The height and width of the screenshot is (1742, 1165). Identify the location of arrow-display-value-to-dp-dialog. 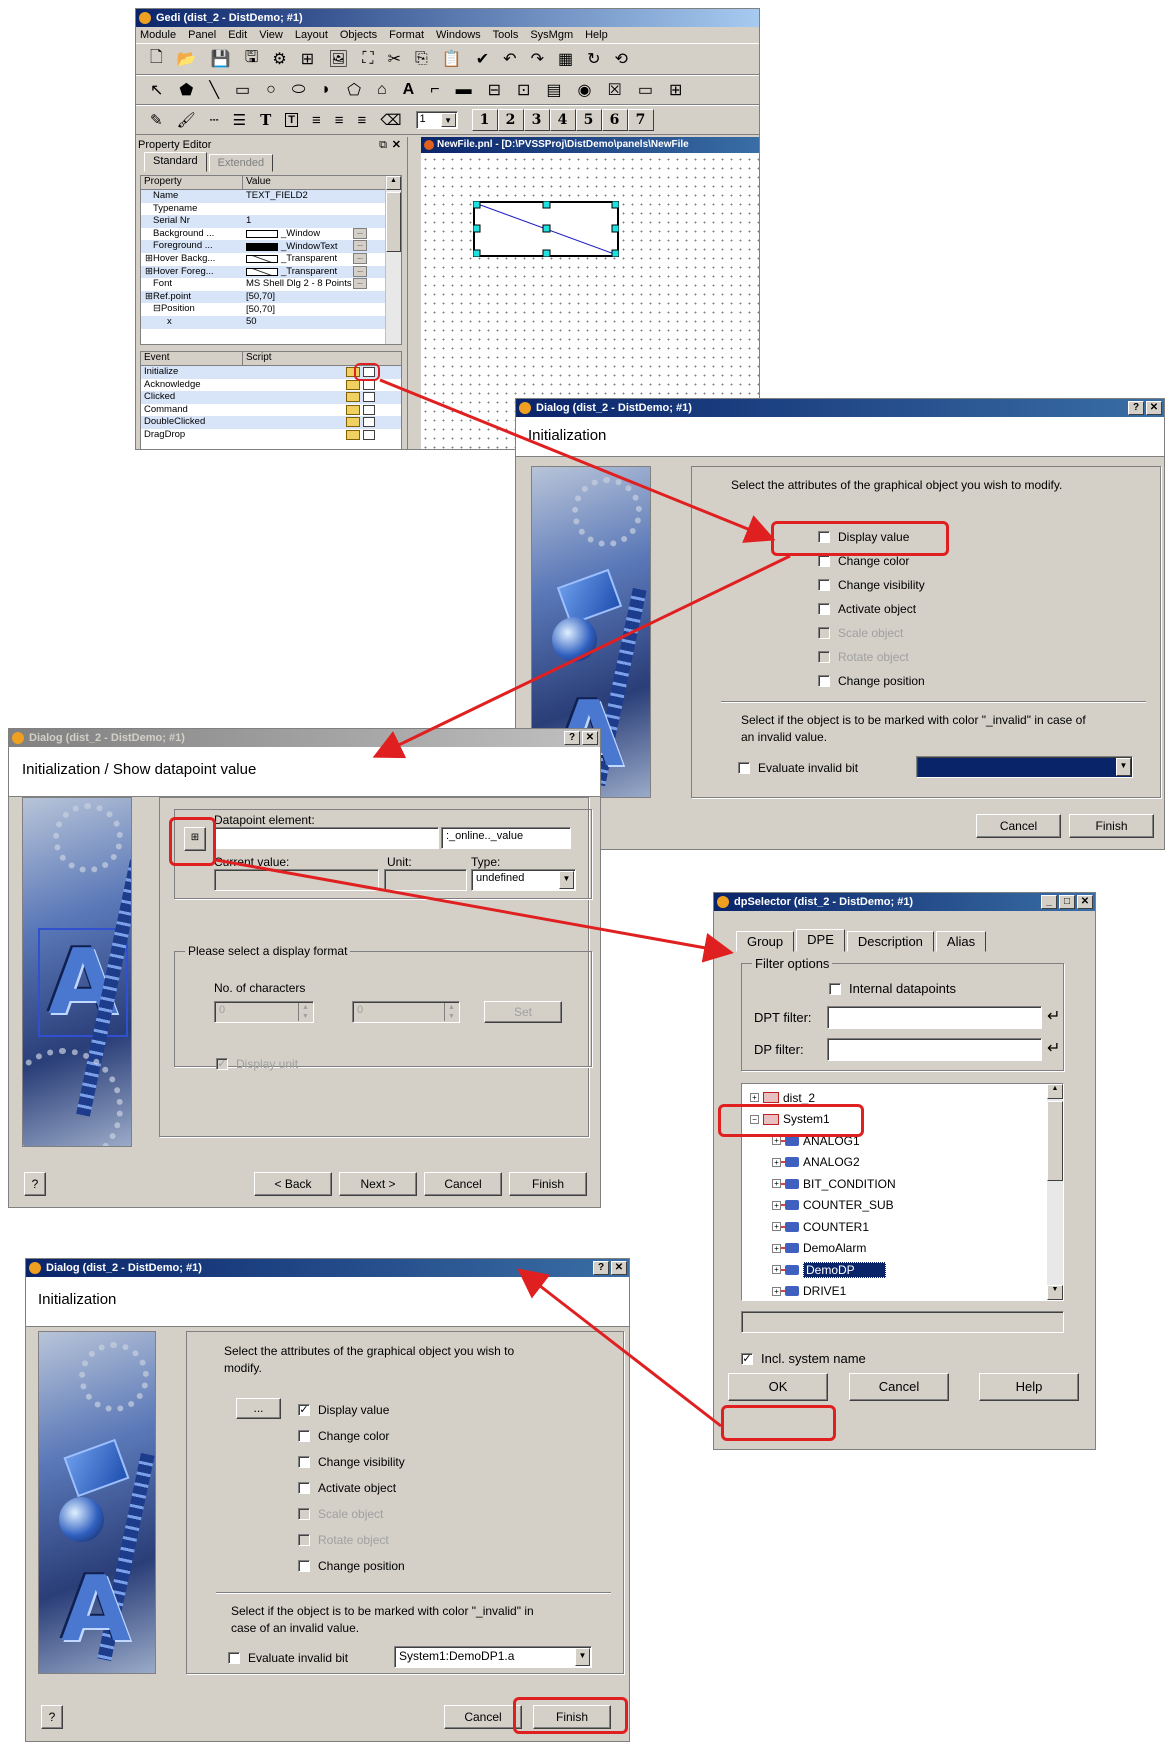
(581, 656).